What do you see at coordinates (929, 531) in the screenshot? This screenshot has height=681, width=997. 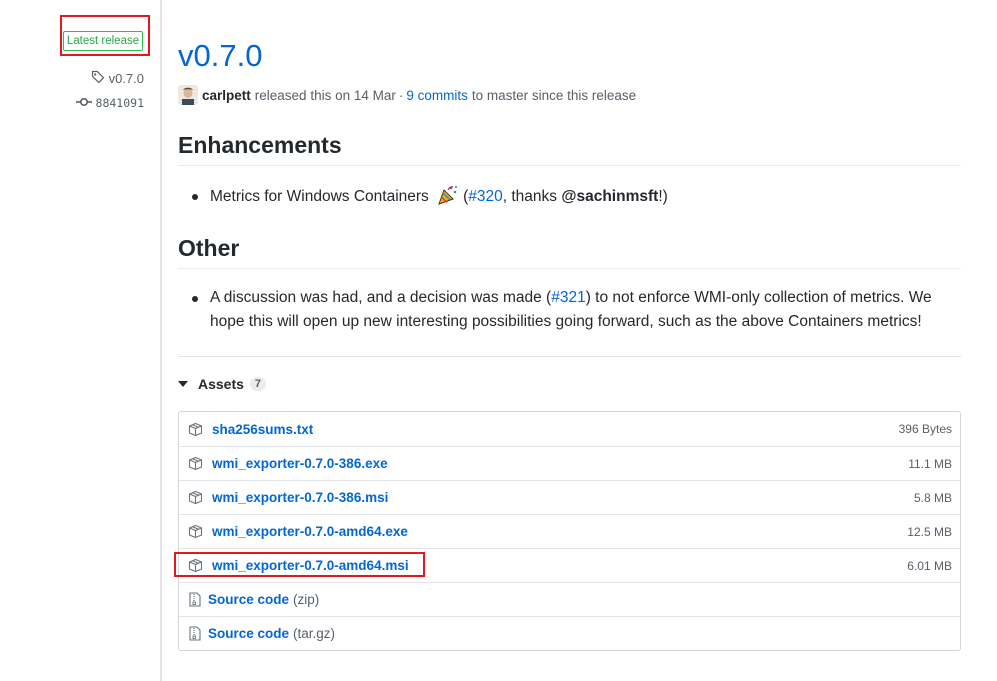 I see `asset-size: 12.5 MB` at bounding box center [929, 531].